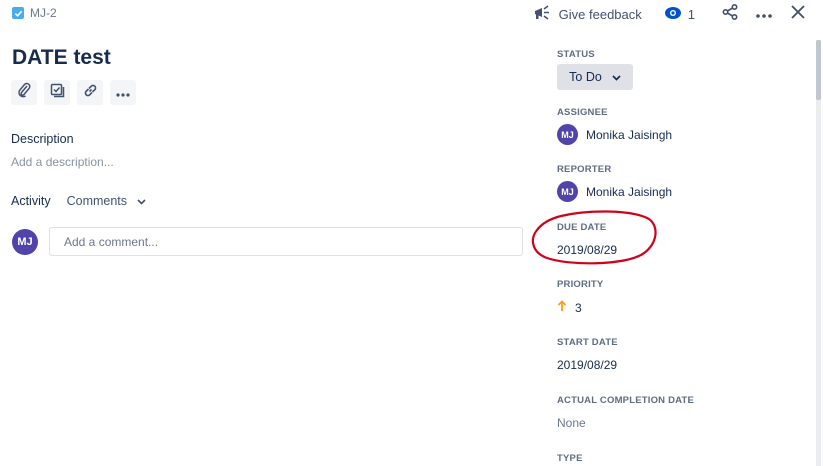  I want to click on start-date-field: START DATE 2019/08/29, so click(587, 354).